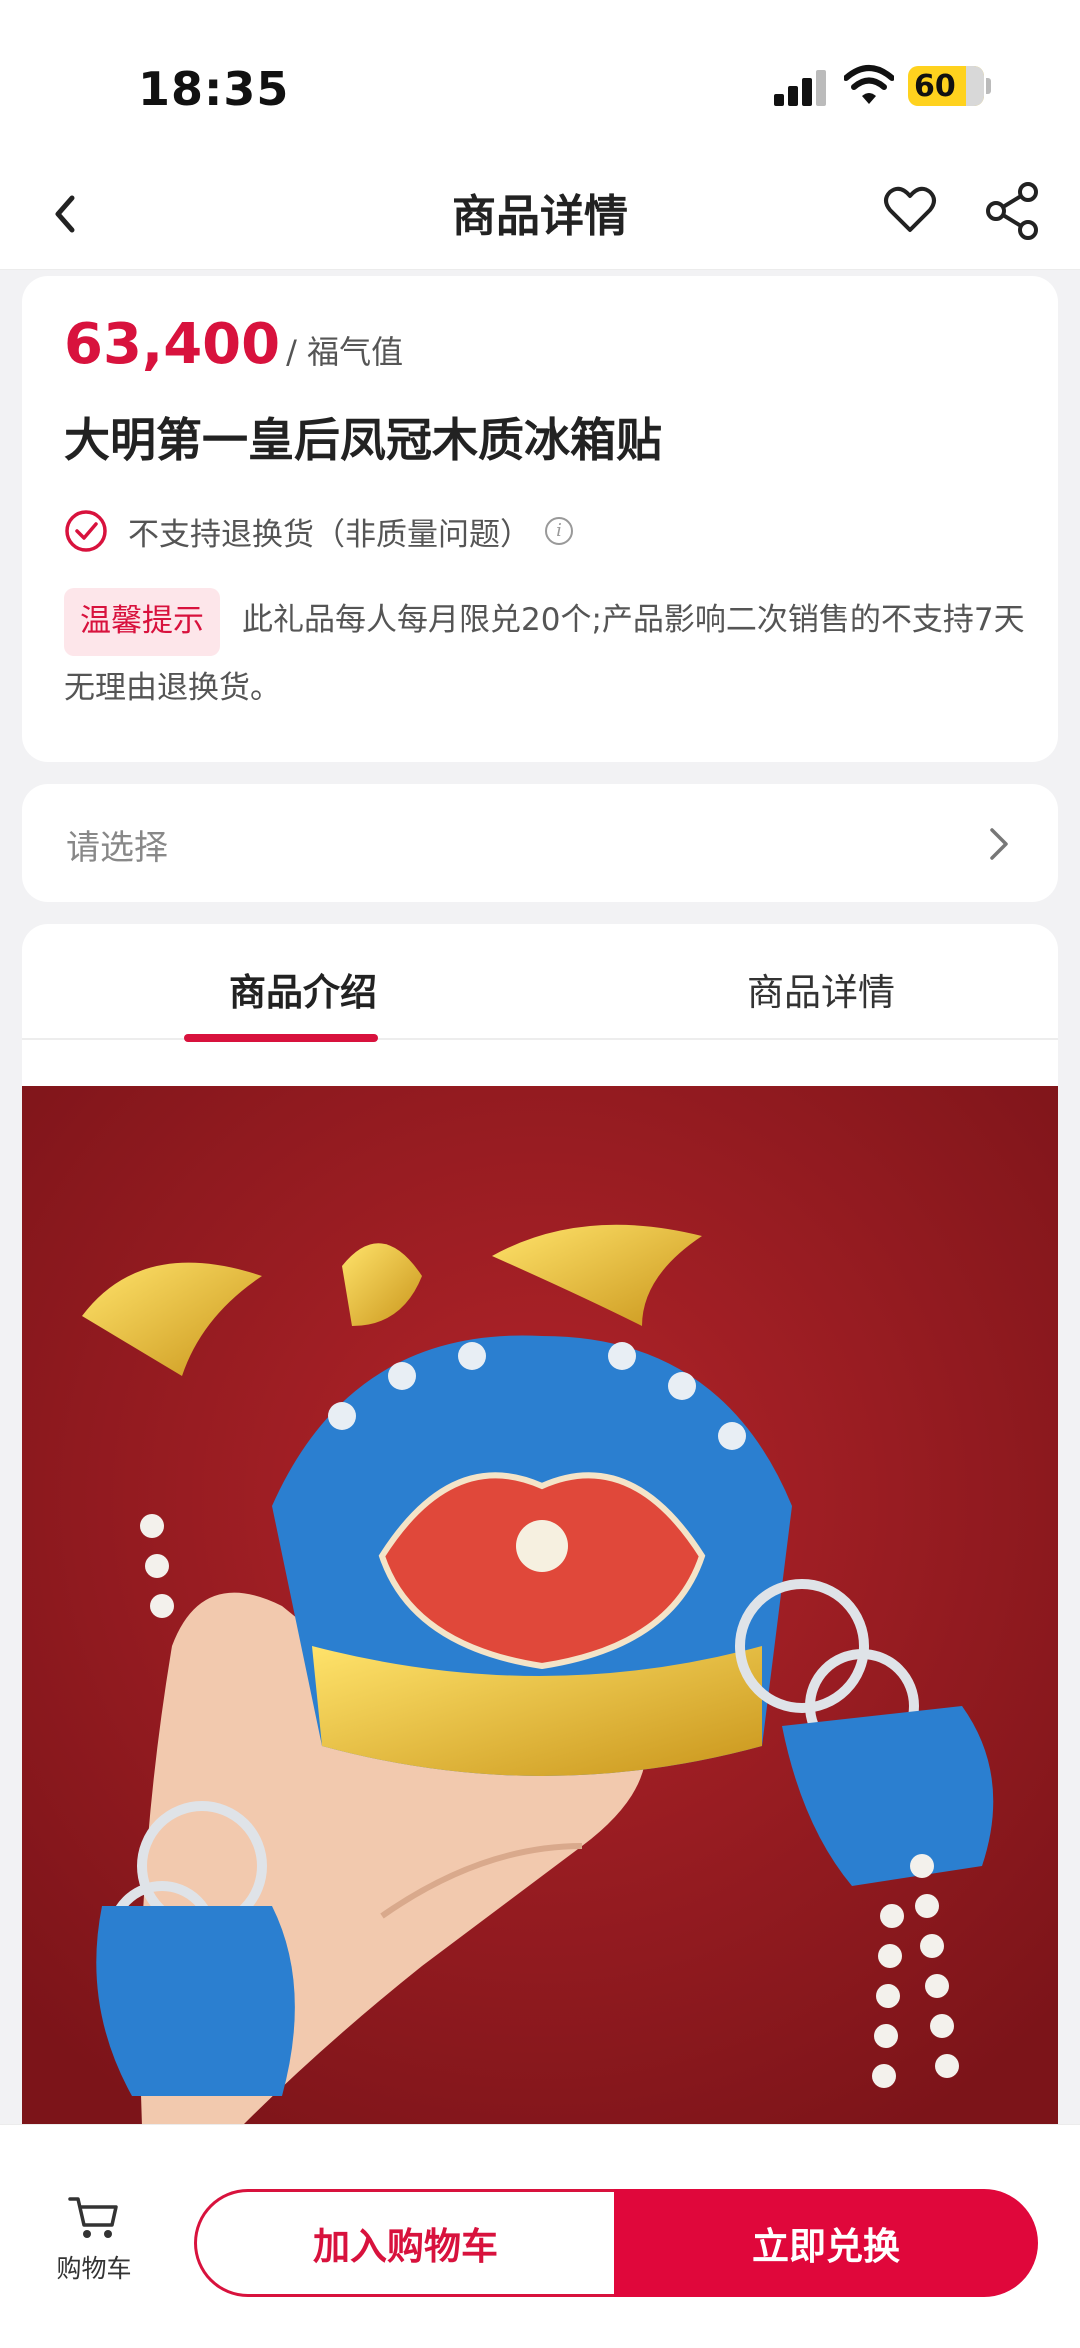  Describe the element at coordinates (345, 352) in the screenshot. I see `price-unit: / 福气值` at that location.